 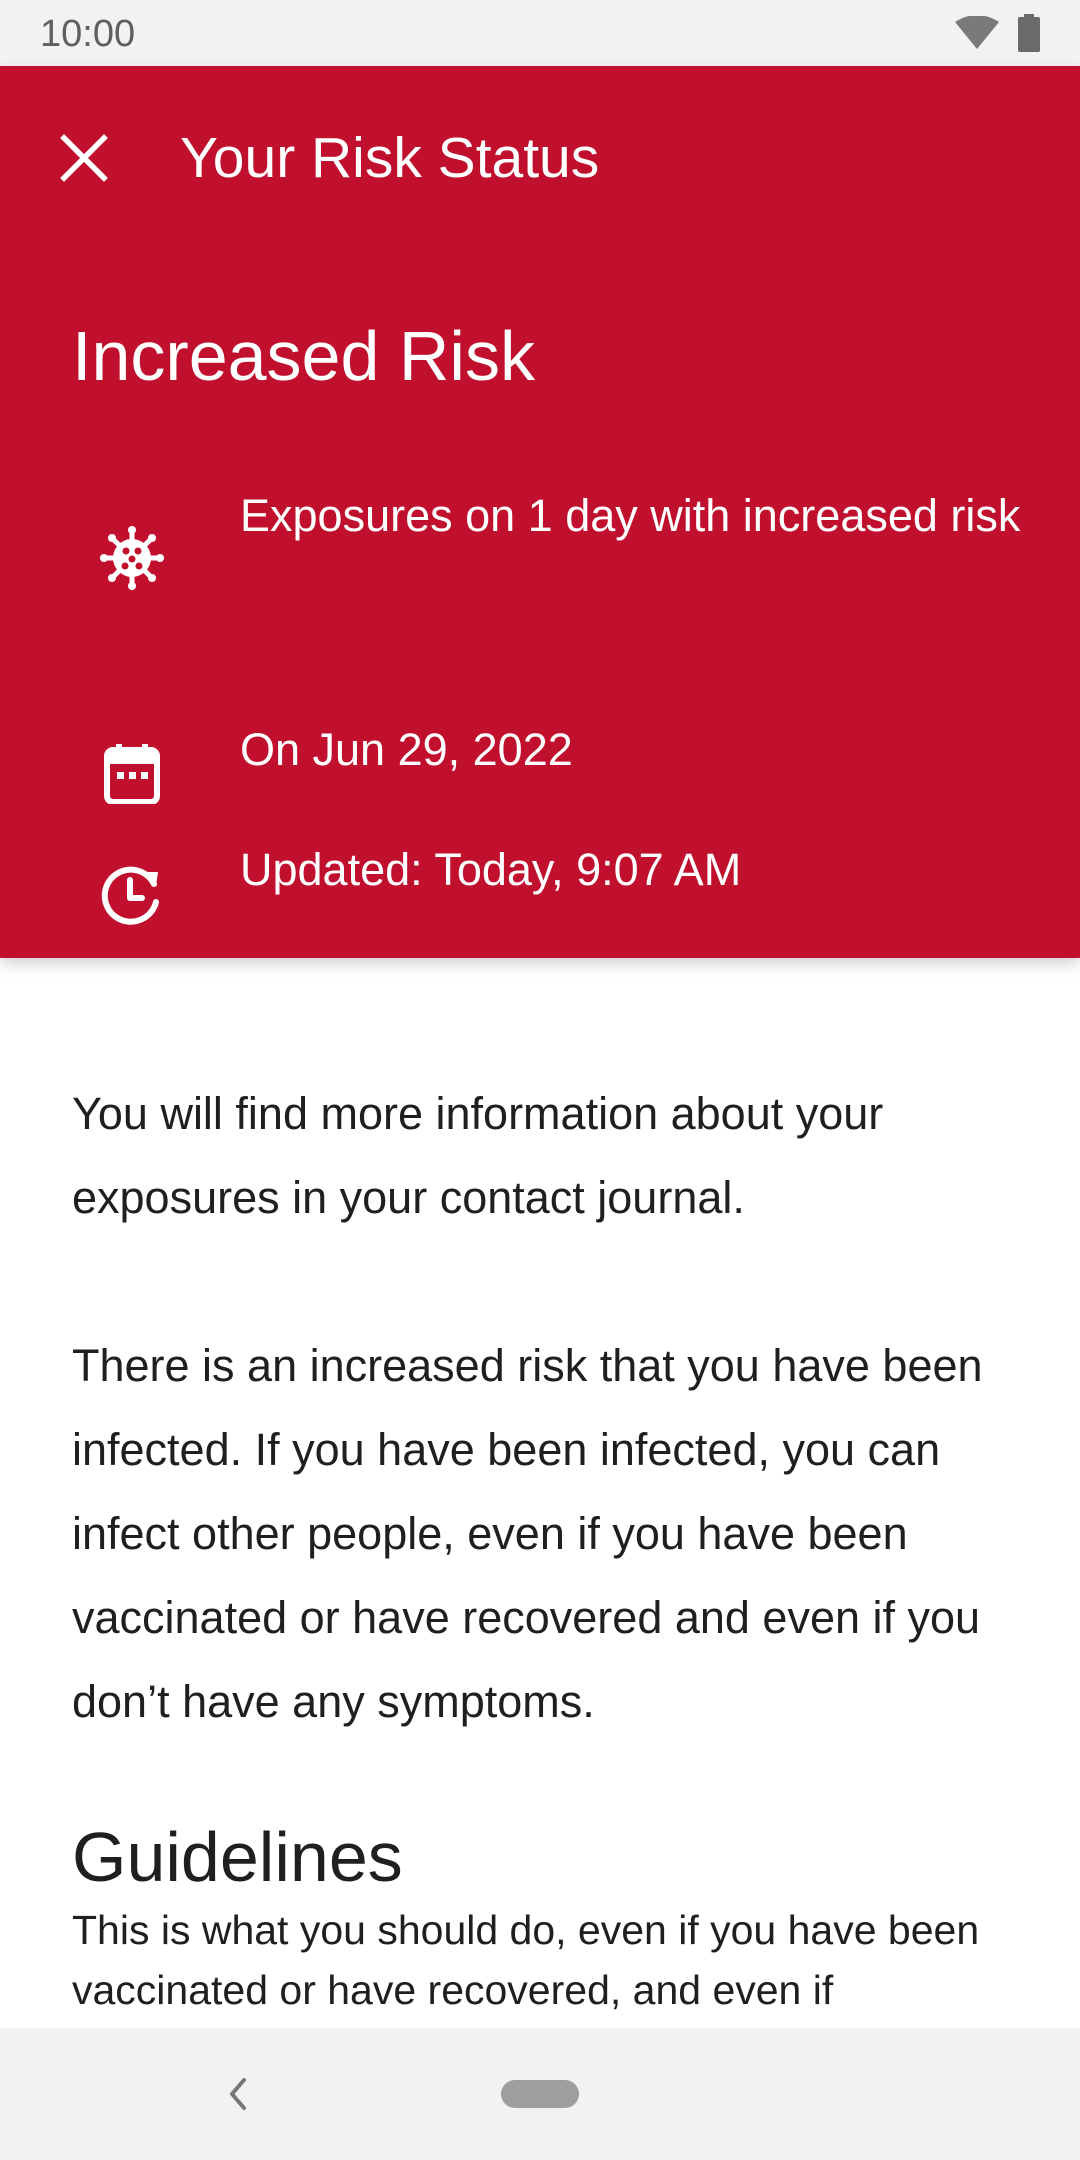 I want to click on toolbar-title: Your Risk Status, so click(x=390, y=158).